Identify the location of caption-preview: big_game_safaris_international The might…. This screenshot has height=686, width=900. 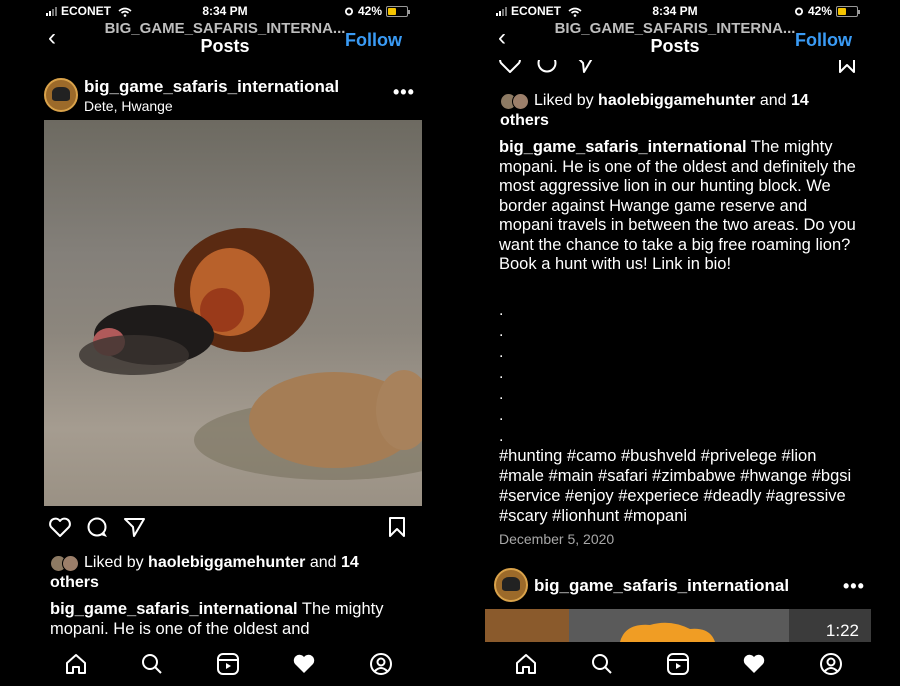
(230, 620).